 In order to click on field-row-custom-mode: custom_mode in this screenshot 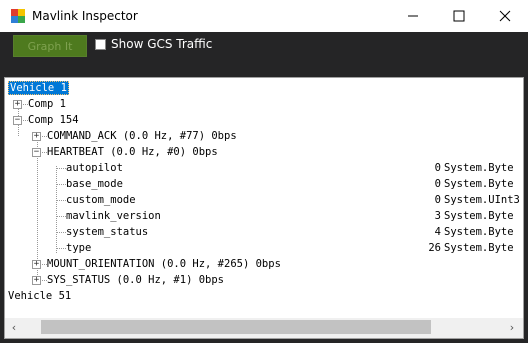, I will do `click(101, 200)`.